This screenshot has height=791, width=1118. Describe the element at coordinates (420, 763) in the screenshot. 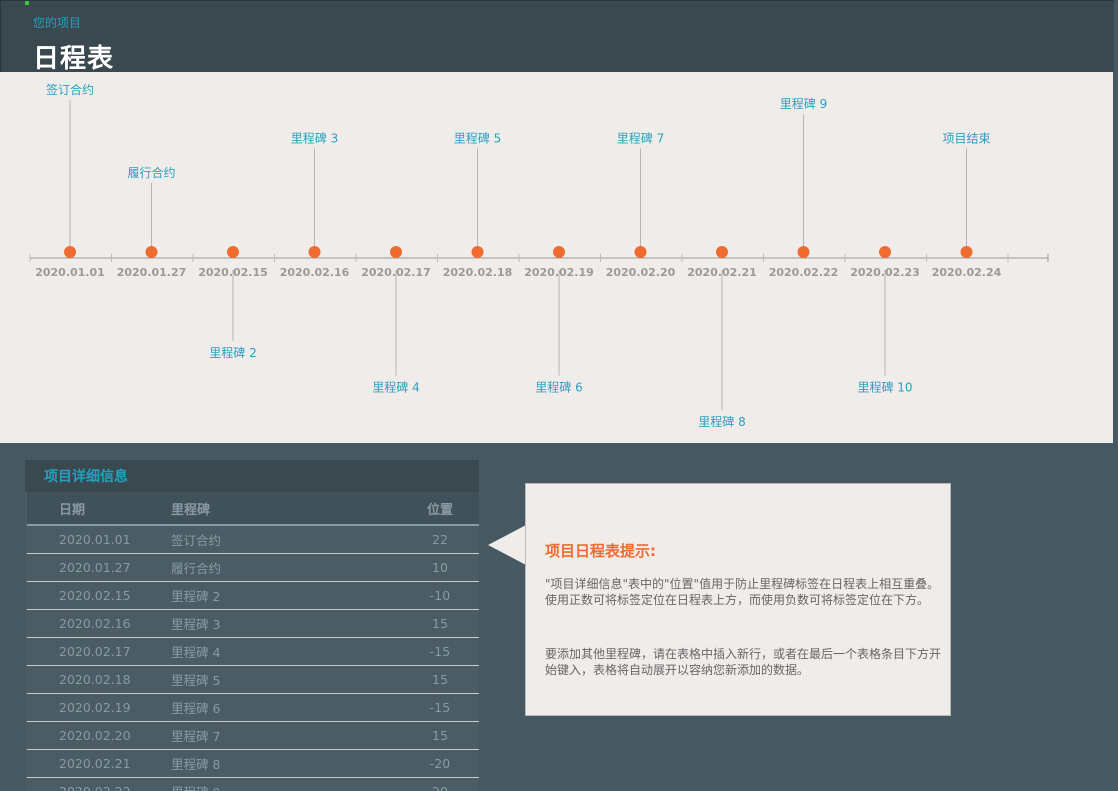

I see `cell-position: -20` at that location.